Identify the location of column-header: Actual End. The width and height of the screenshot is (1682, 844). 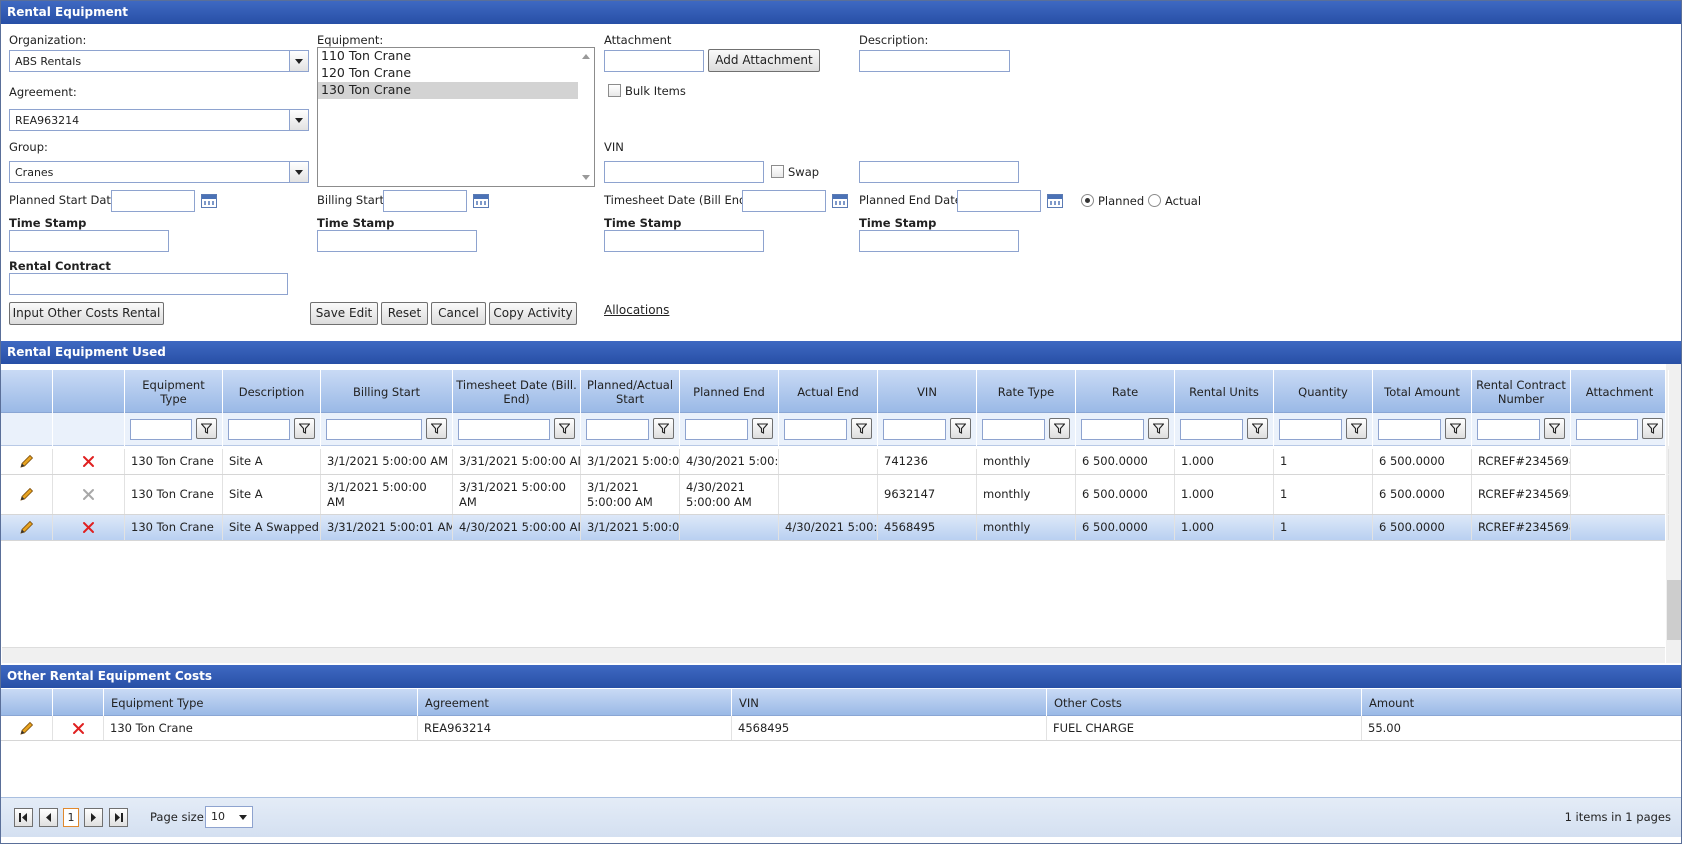
(828, 391).